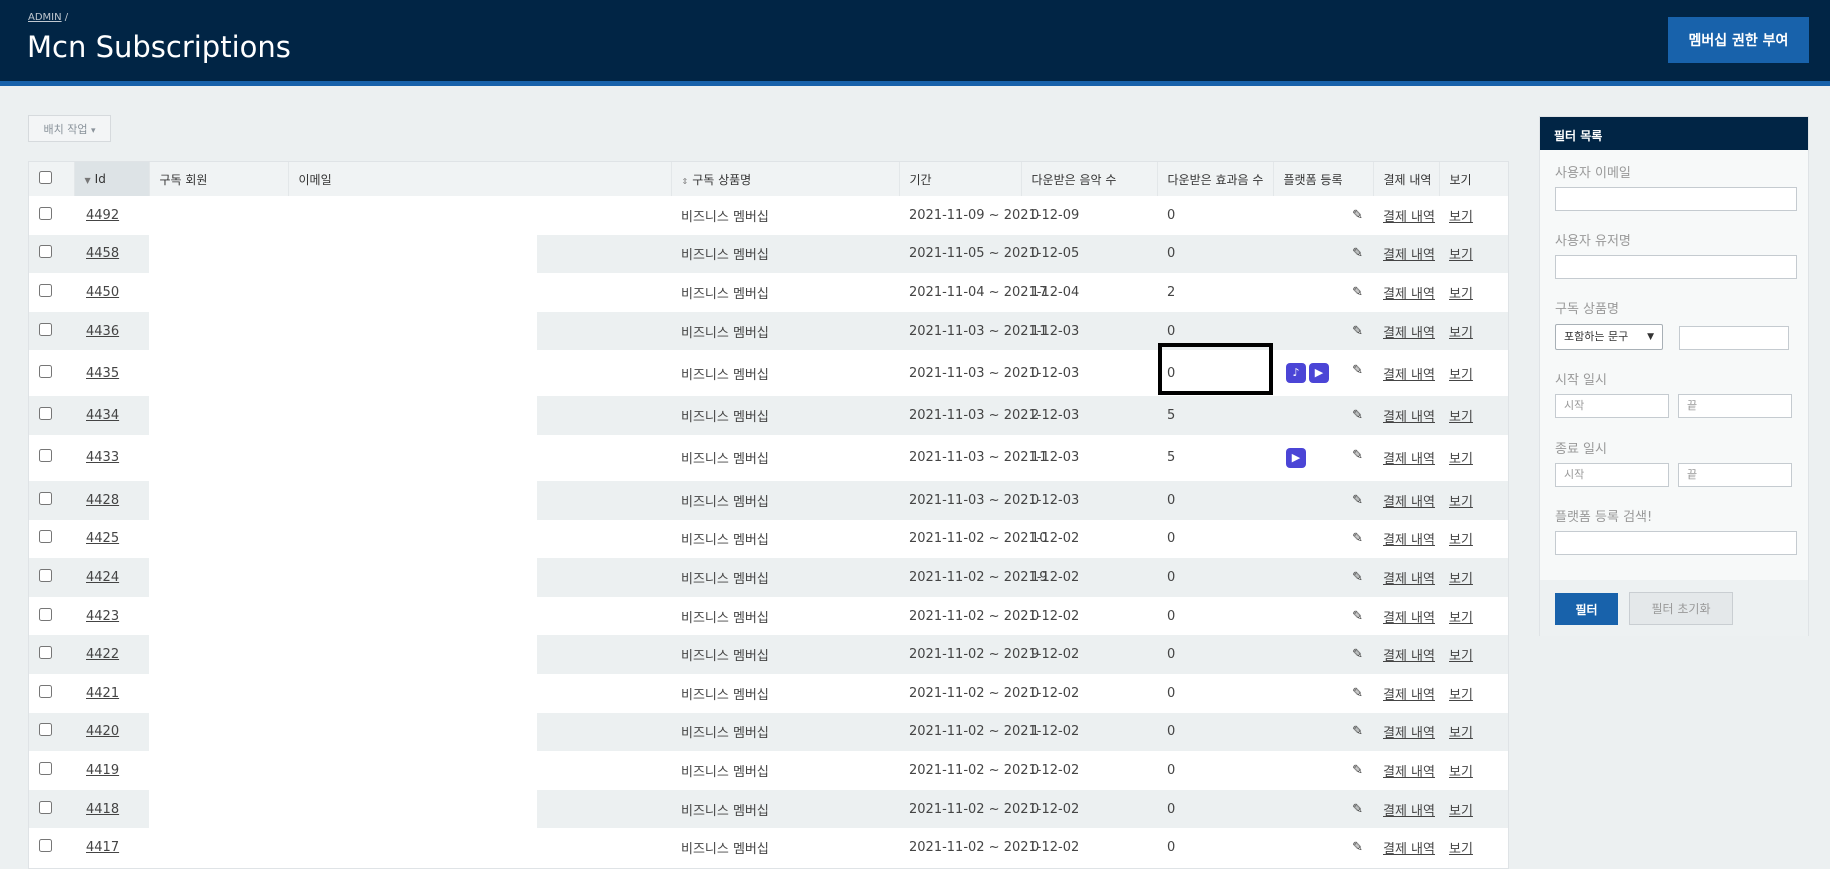 This screenshot has height=869, width=1830. Describe the element at coordinates (1735, 475) in the screenshot. I see `end-to-input: 끝` at that location.